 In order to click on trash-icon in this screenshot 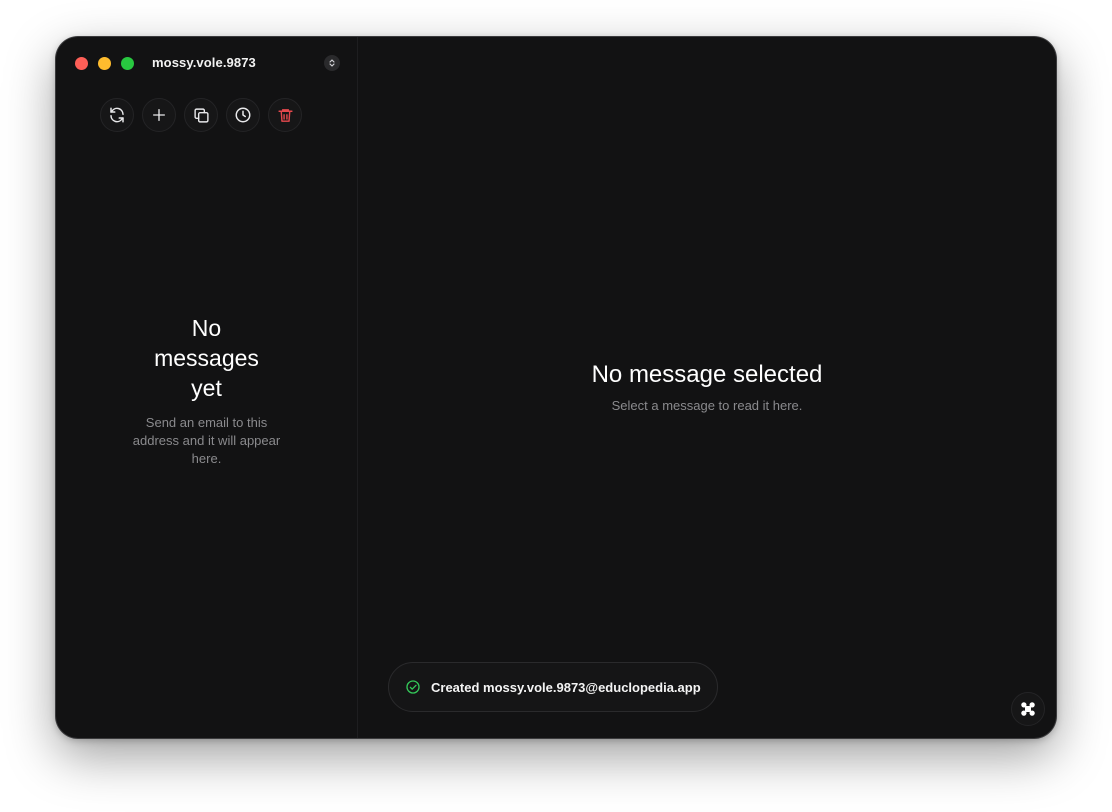, I will do `click(285, 115)`.